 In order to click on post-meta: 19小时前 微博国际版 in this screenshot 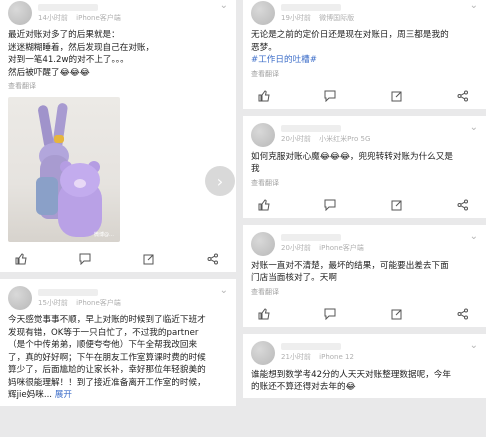, I will do `click(317, 13)`.